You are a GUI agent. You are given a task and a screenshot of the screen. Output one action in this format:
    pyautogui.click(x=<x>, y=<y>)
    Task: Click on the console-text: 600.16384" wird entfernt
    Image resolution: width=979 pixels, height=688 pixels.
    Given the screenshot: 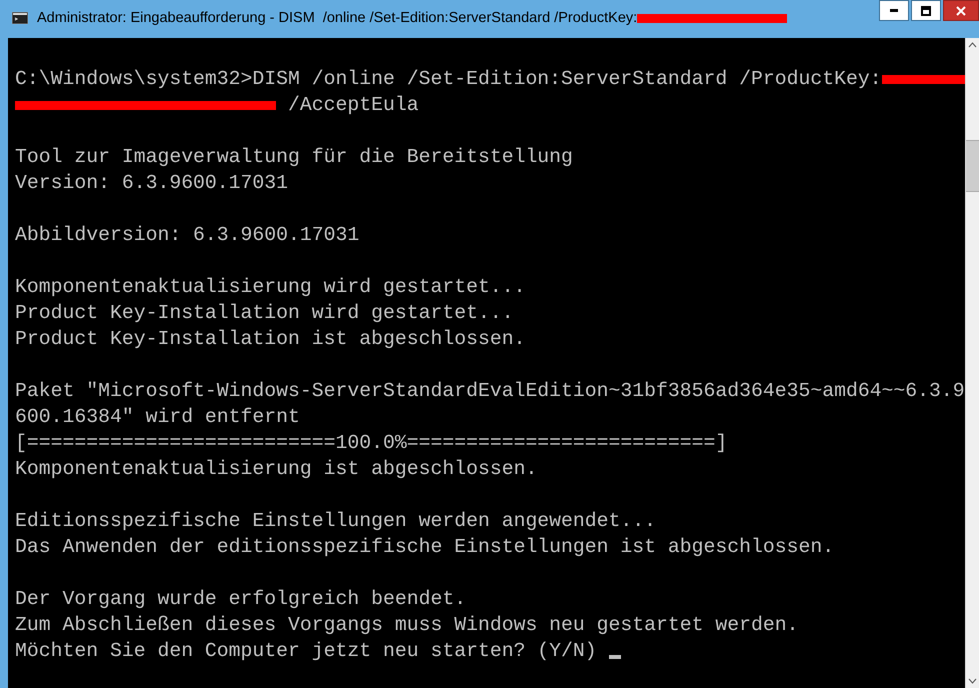 What is the action you would take?
    pyautogui.click(x=157, y=417)
    